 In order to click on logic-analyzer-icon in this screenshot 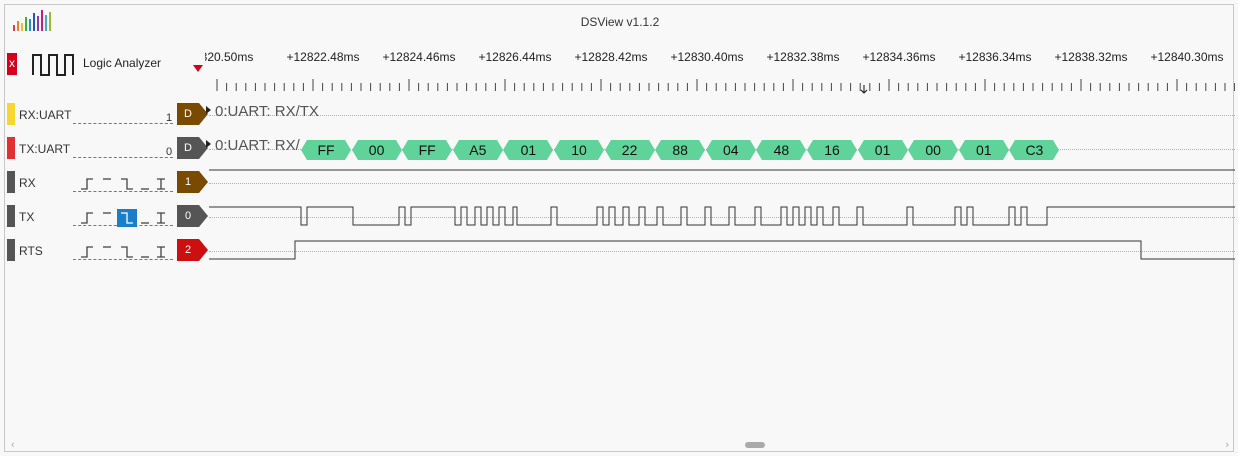, I will do `click(53, 65)`.